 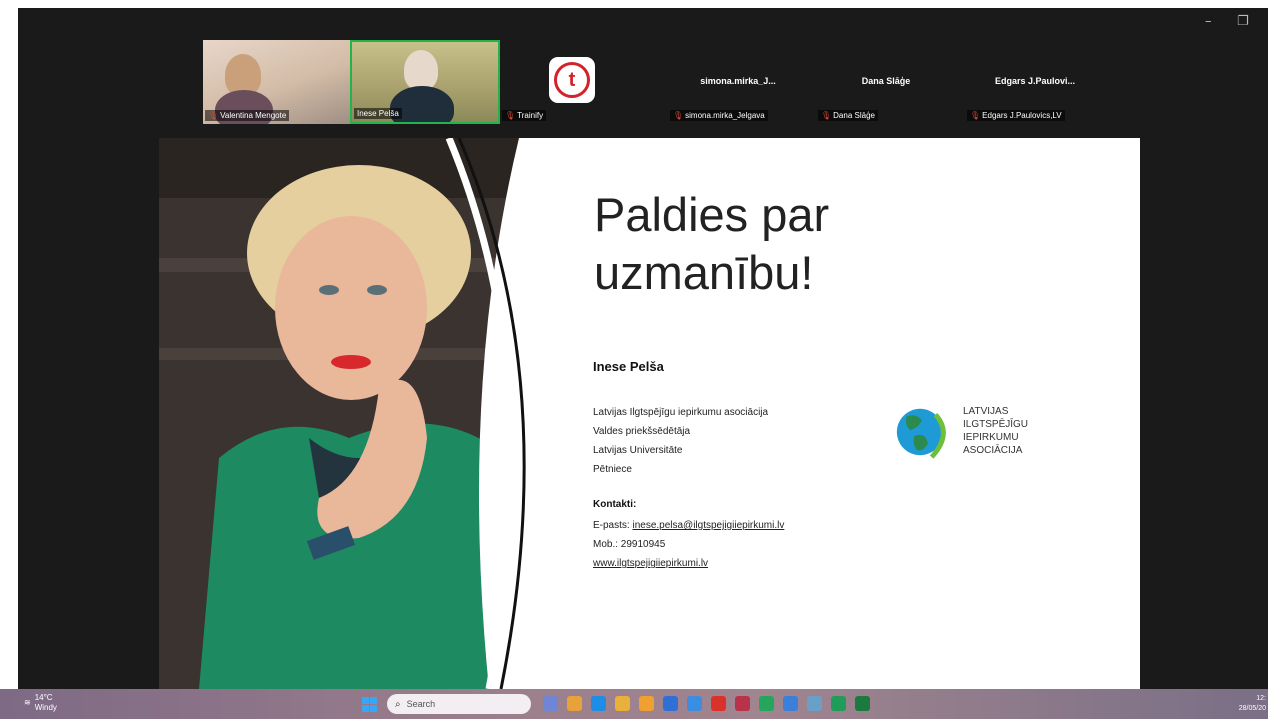 I want to click on email-link: inese.pelsa@ilgtspejigiiepirkumi.lv, so click(x=708, y=525).